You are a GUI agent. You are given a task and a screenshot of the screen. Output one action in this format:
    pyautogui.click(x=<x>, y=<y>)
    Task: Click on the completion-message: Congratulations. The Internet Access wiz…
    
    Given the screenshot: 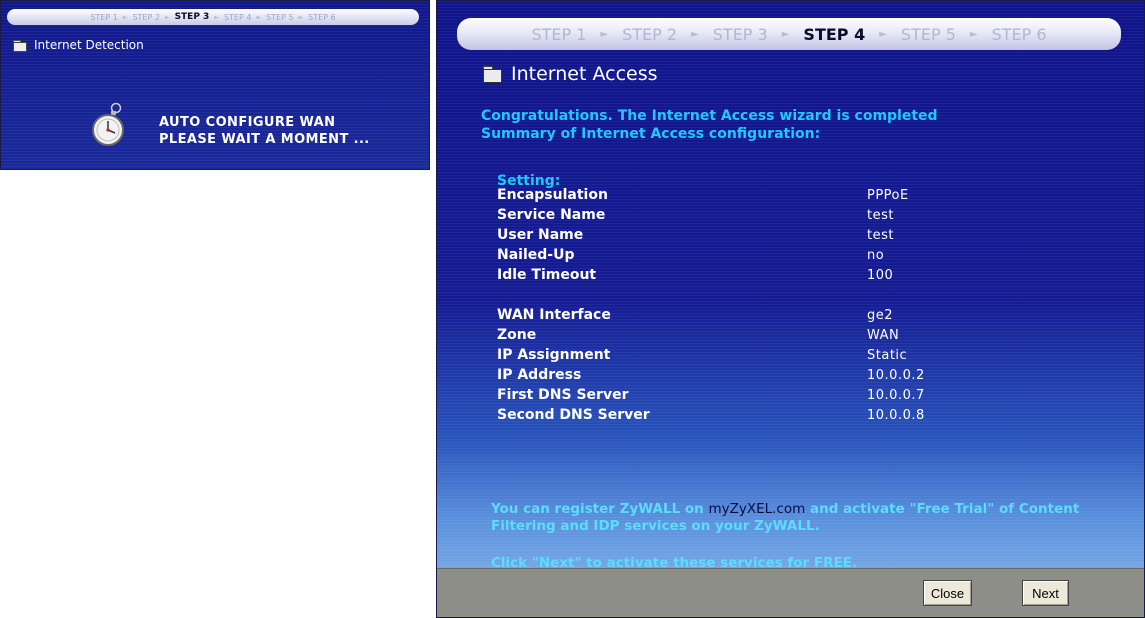 What is the action you would take?
    pyautogui.click(x=709, y=125)
    